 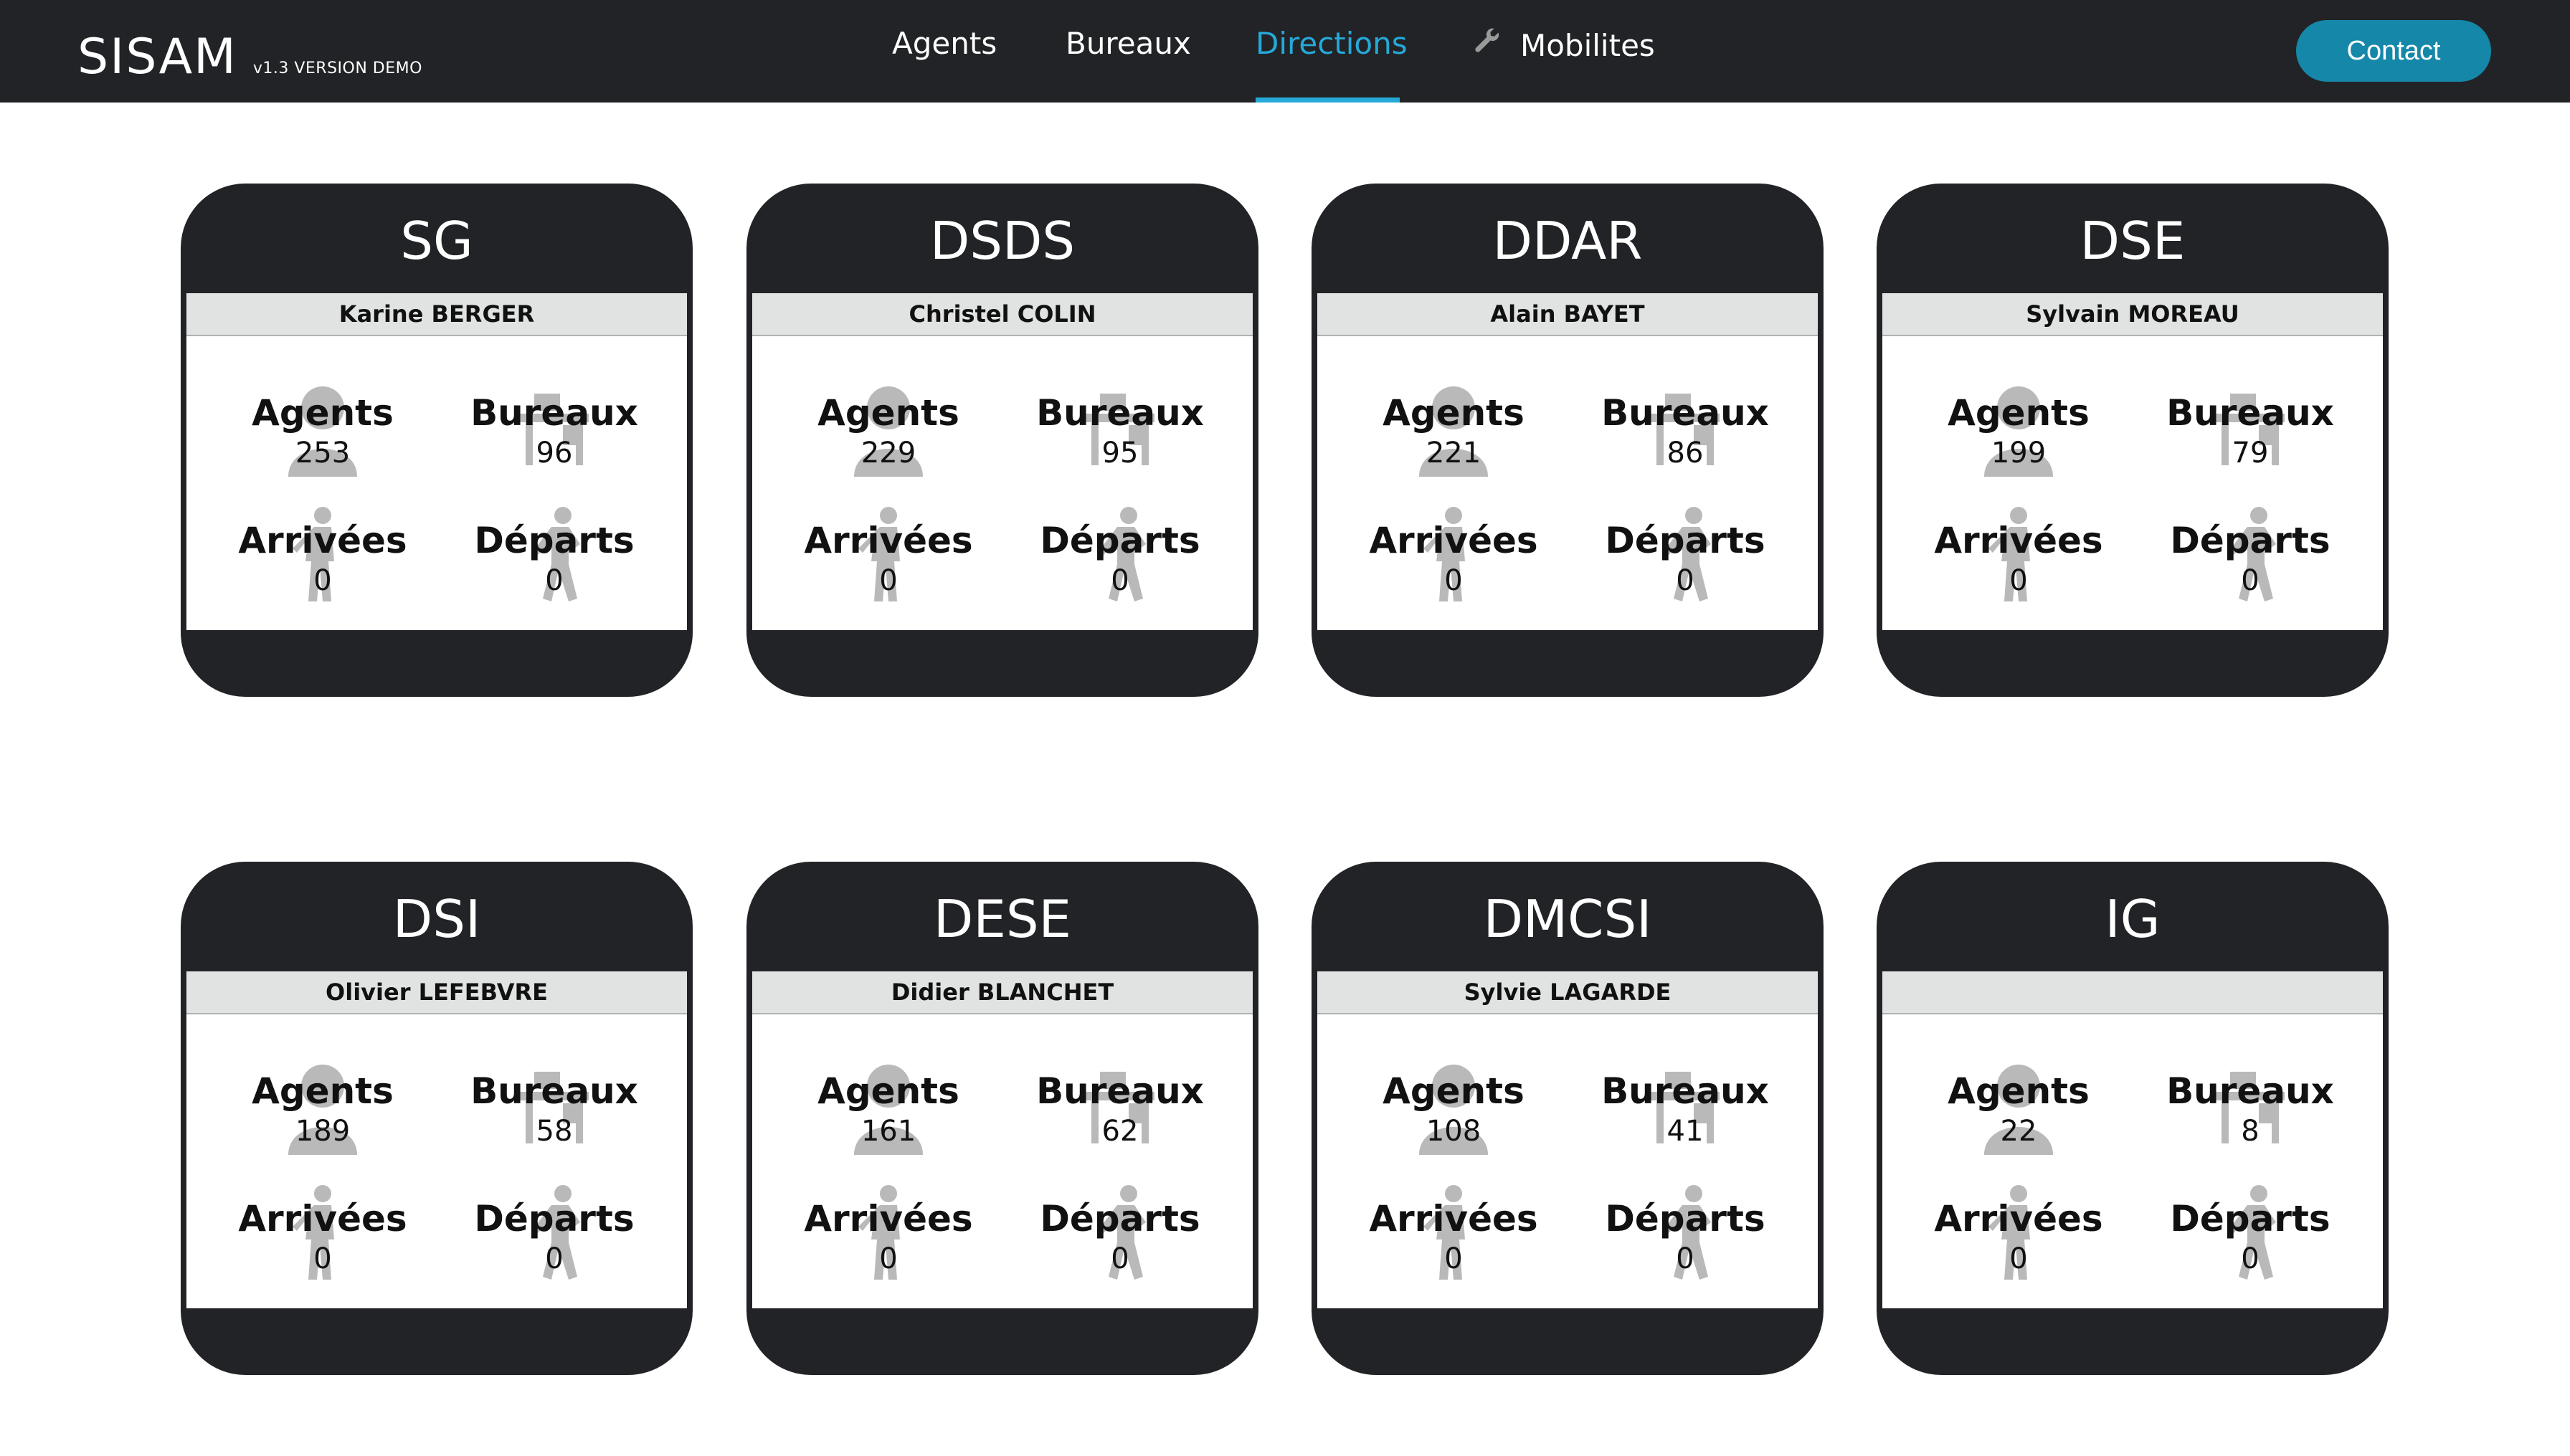 What do you see at coordinates (1567, 919) in the screenshot?
I see `direction-code: DMCSI` at bounding box center [1567, 919].